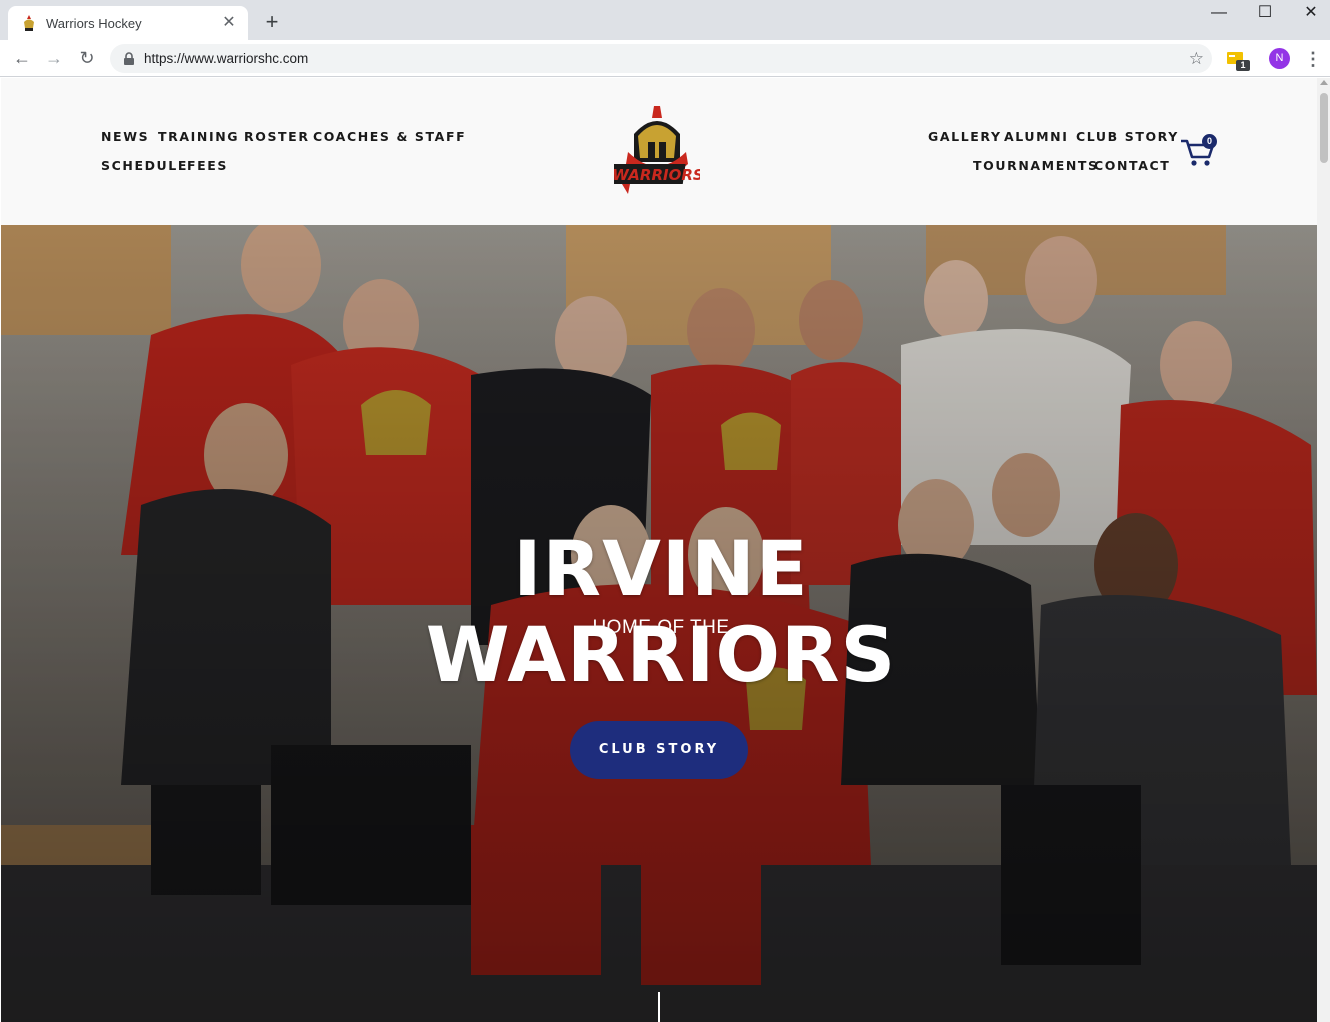 The height and width of the screenshot is (1022, 1330). I want to click on page-scrollbar, so click(1323, 550).